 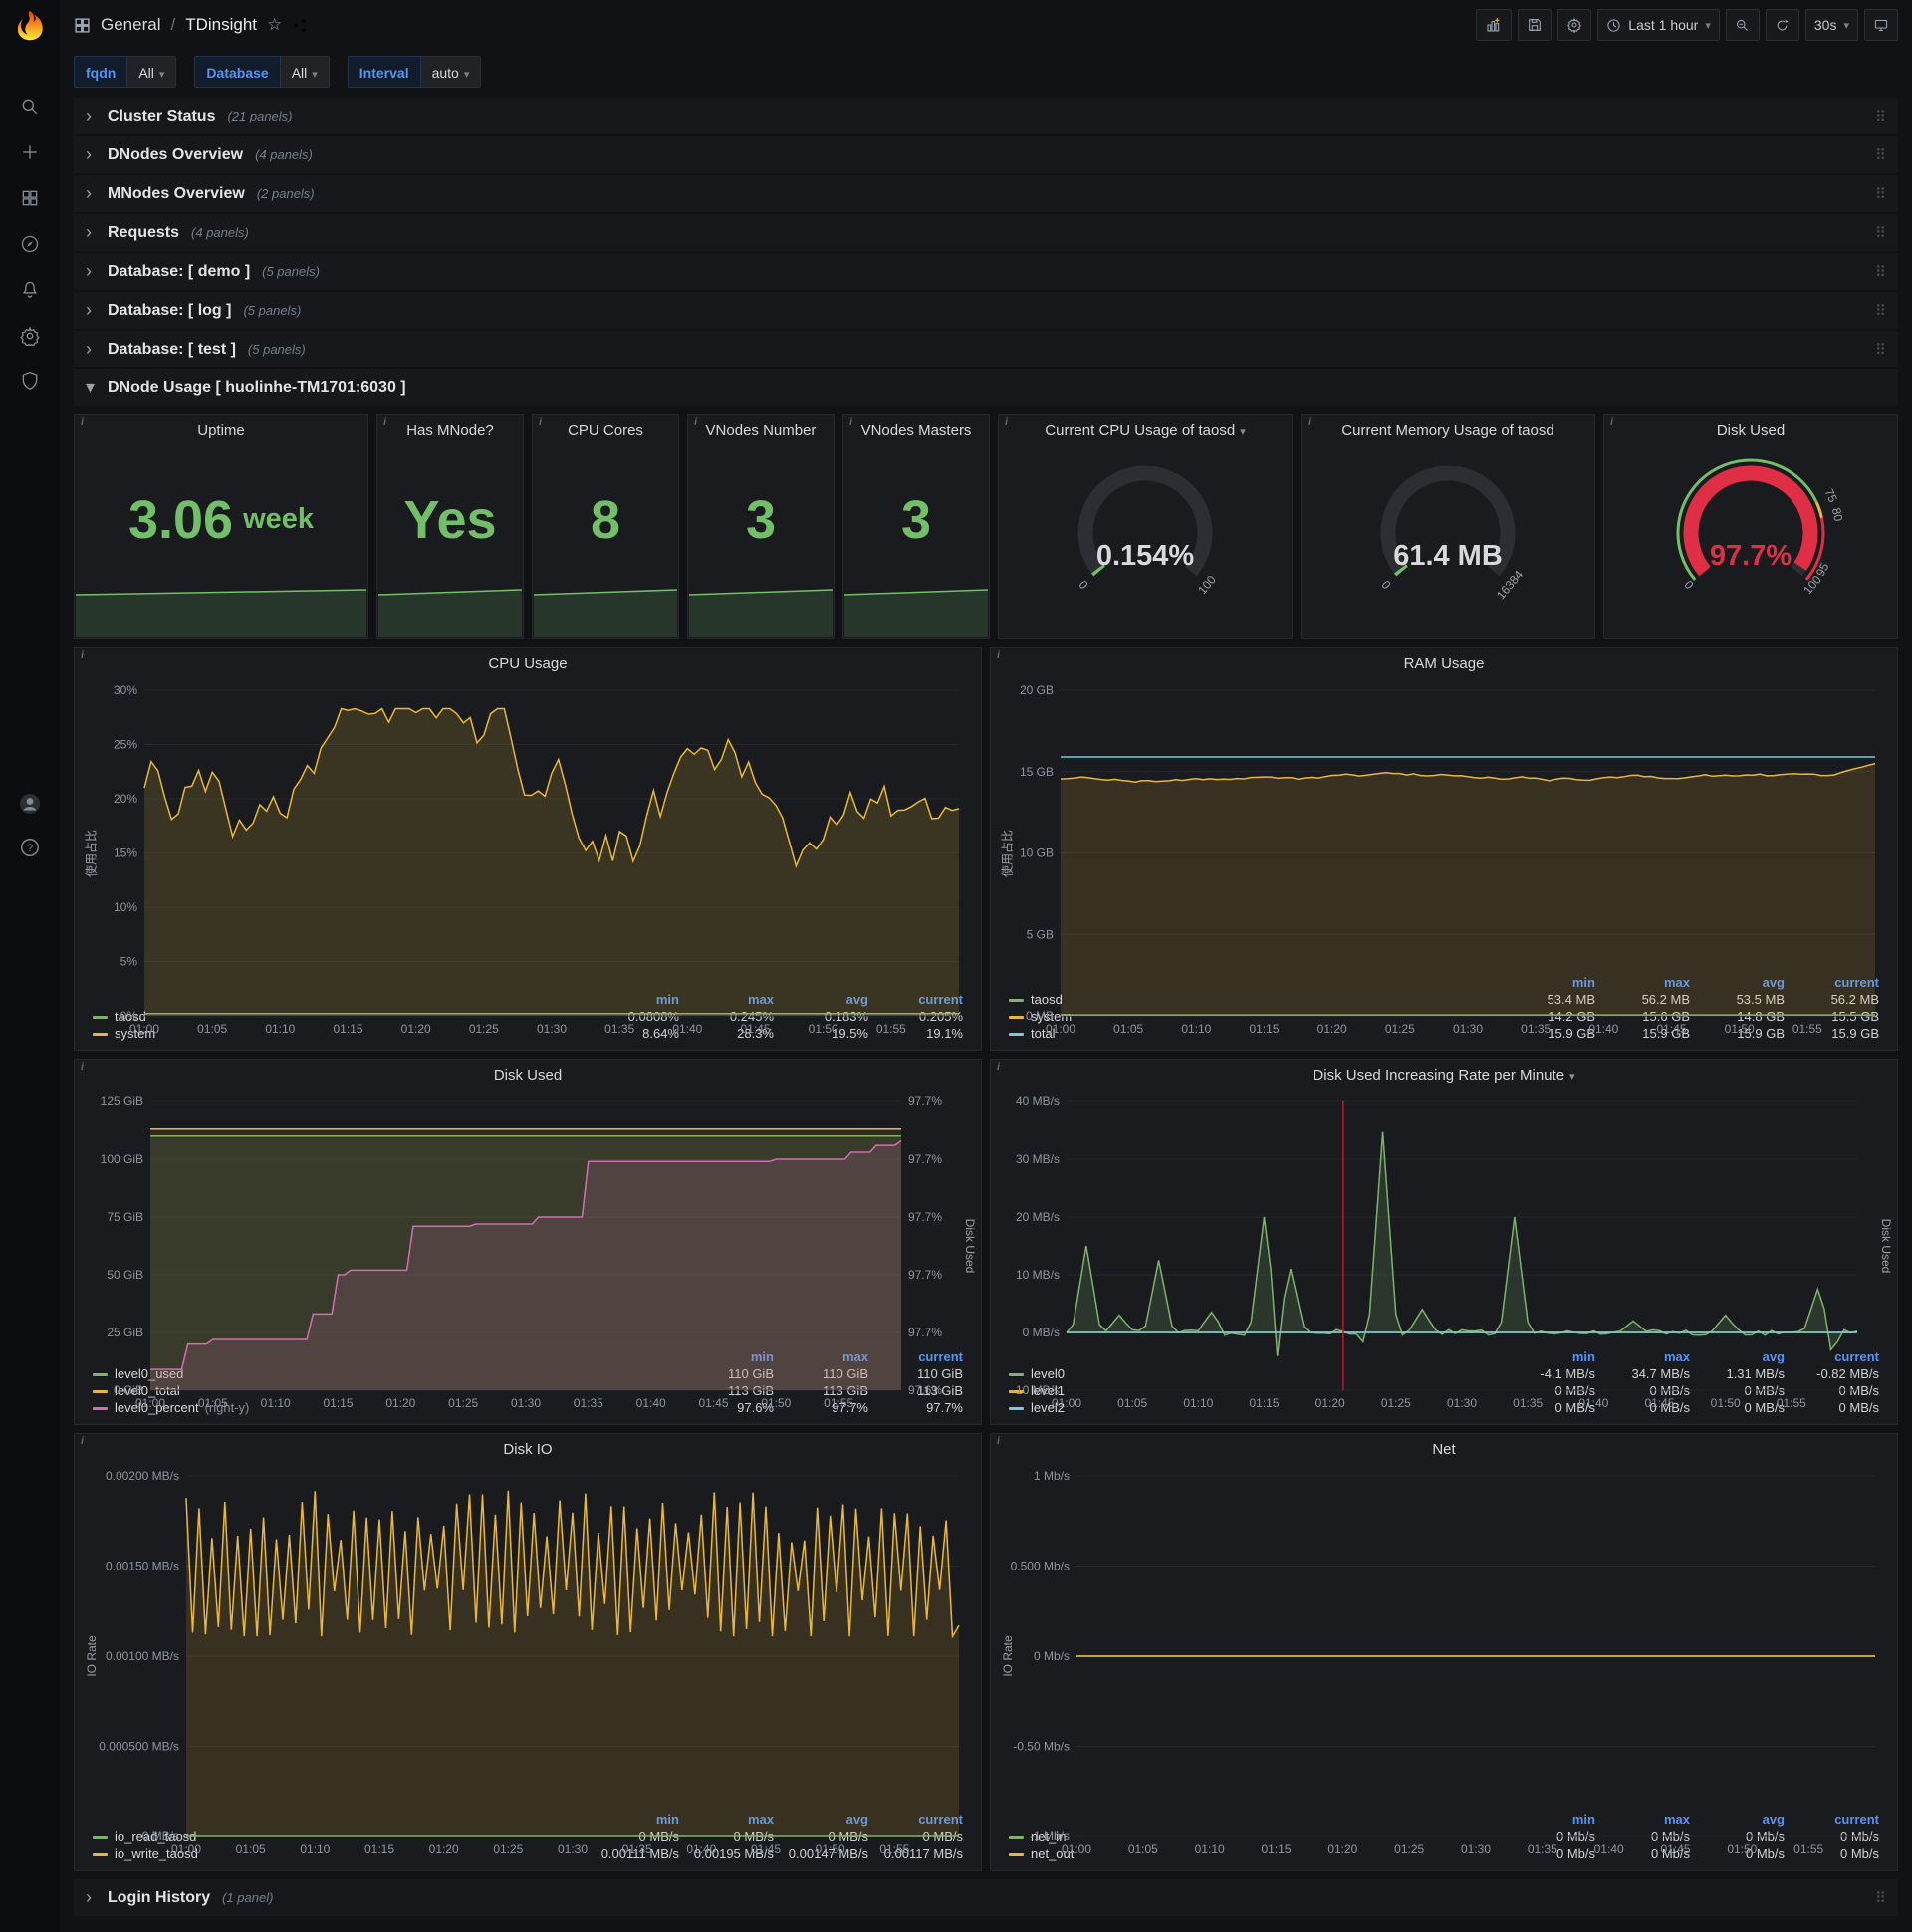 I want to click on panel-title: Current CPU Usage of taosd ▾, so click(x=1145, y=430).